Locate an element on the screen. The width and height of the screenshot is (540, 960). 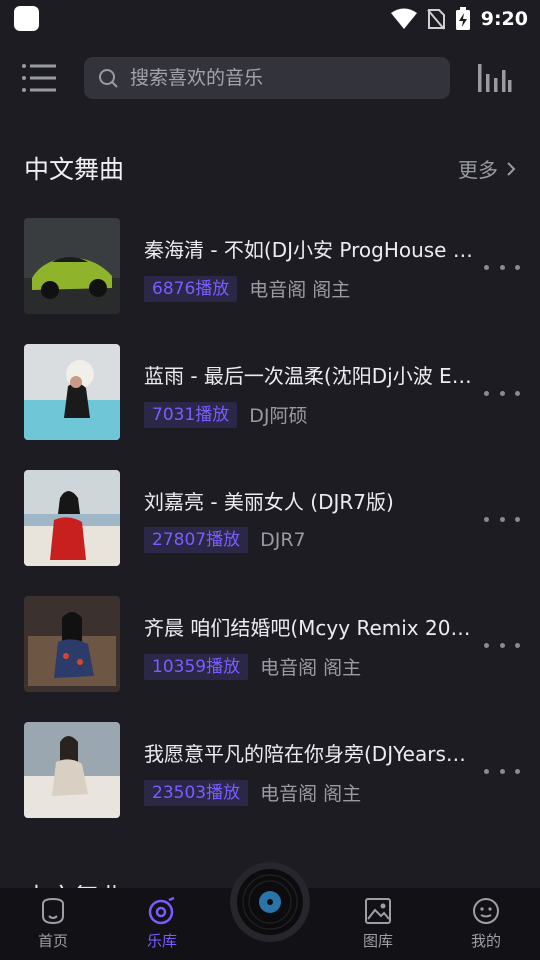
more-button: 更多 is located at coordinates (487, 168).